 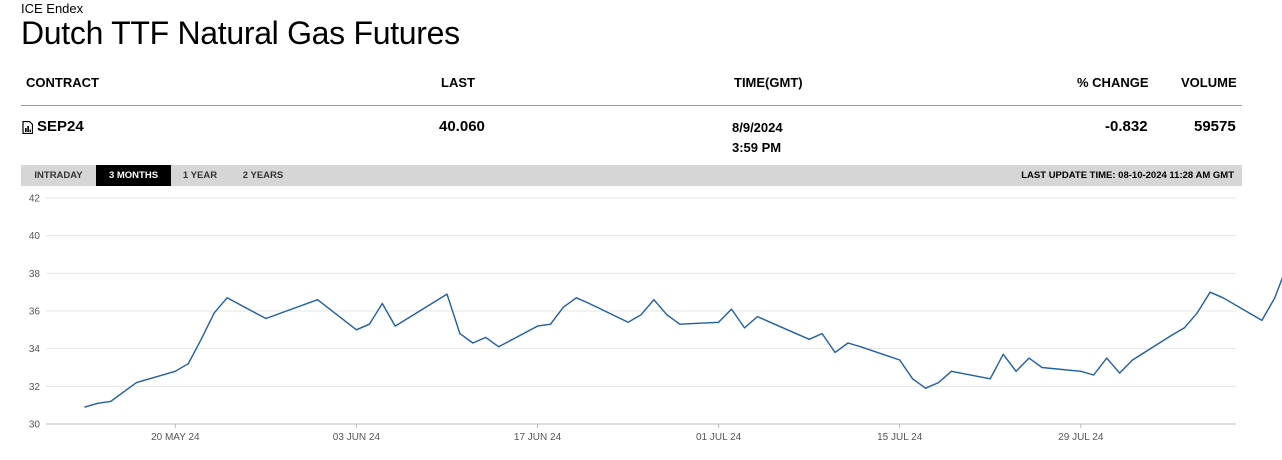 What do you see at coordinates (200, 175) in the screenshot?
I see `tab-1-year: 1 YEAR` at bounding box center [200, 175].